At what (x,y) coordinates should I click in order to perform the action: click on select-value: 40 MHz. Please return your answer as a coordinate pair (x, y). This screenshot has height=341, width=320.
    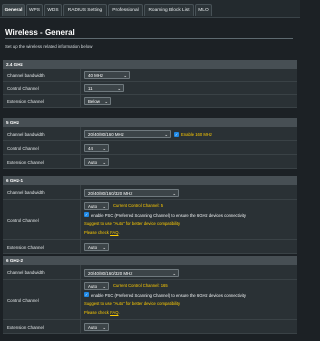
    Looking at the image, I should click on (96, 75).